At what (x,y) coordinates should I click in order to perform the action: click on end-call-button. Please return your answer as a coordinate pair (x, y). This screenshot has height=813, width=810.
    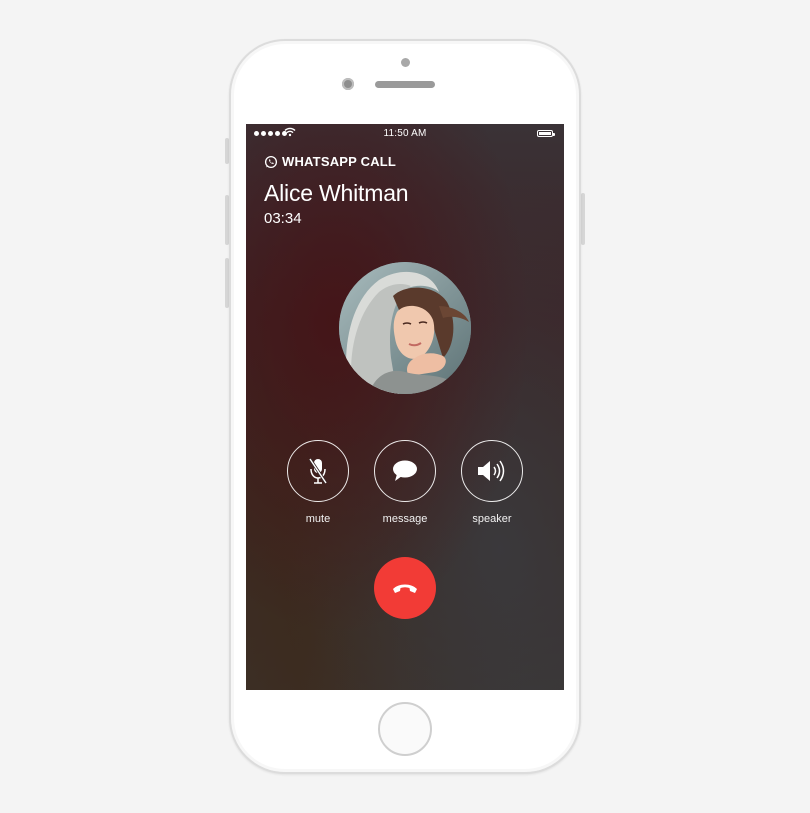
    Looking at the image, I should click on (405, 588).